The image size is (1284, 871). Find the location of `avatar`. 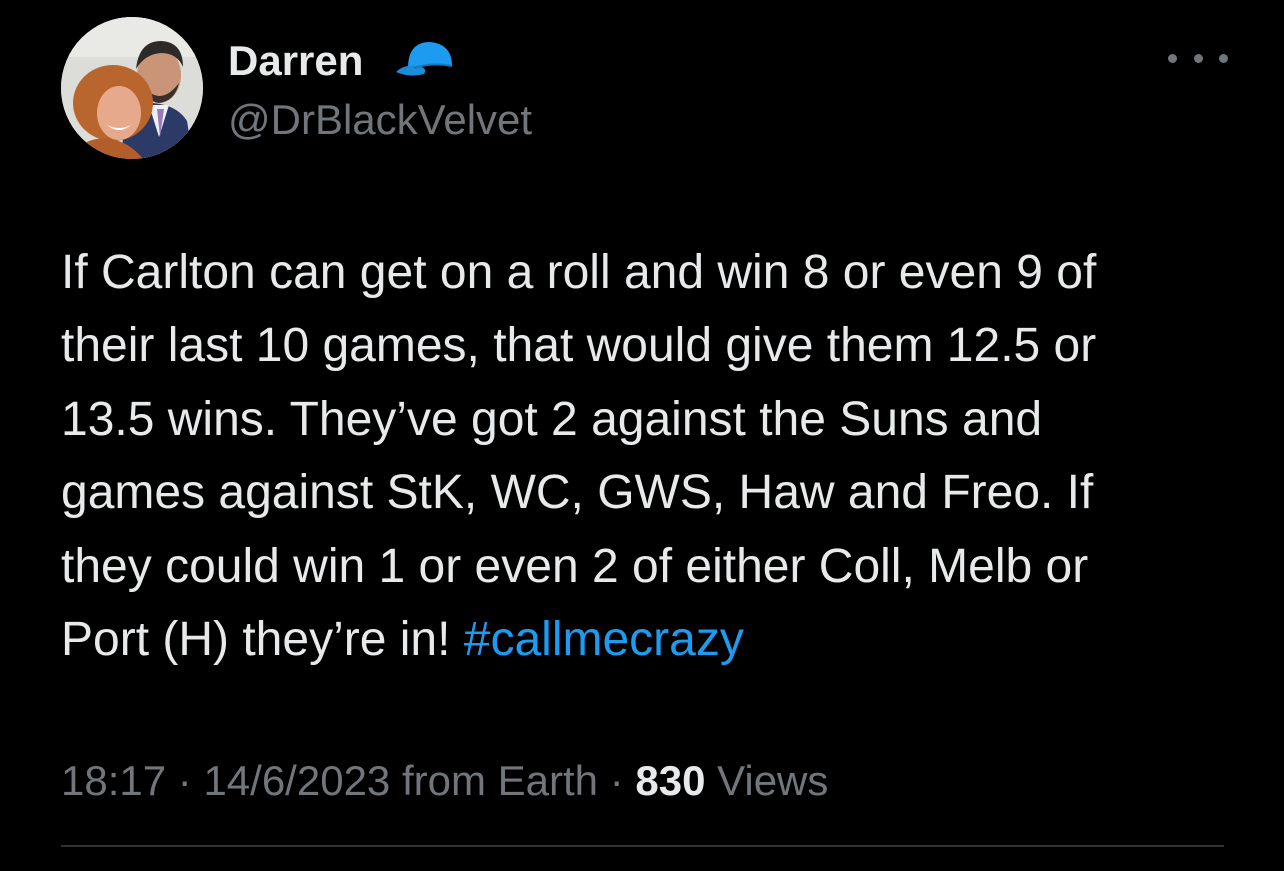

avatar is located at coordinates (132, 88).